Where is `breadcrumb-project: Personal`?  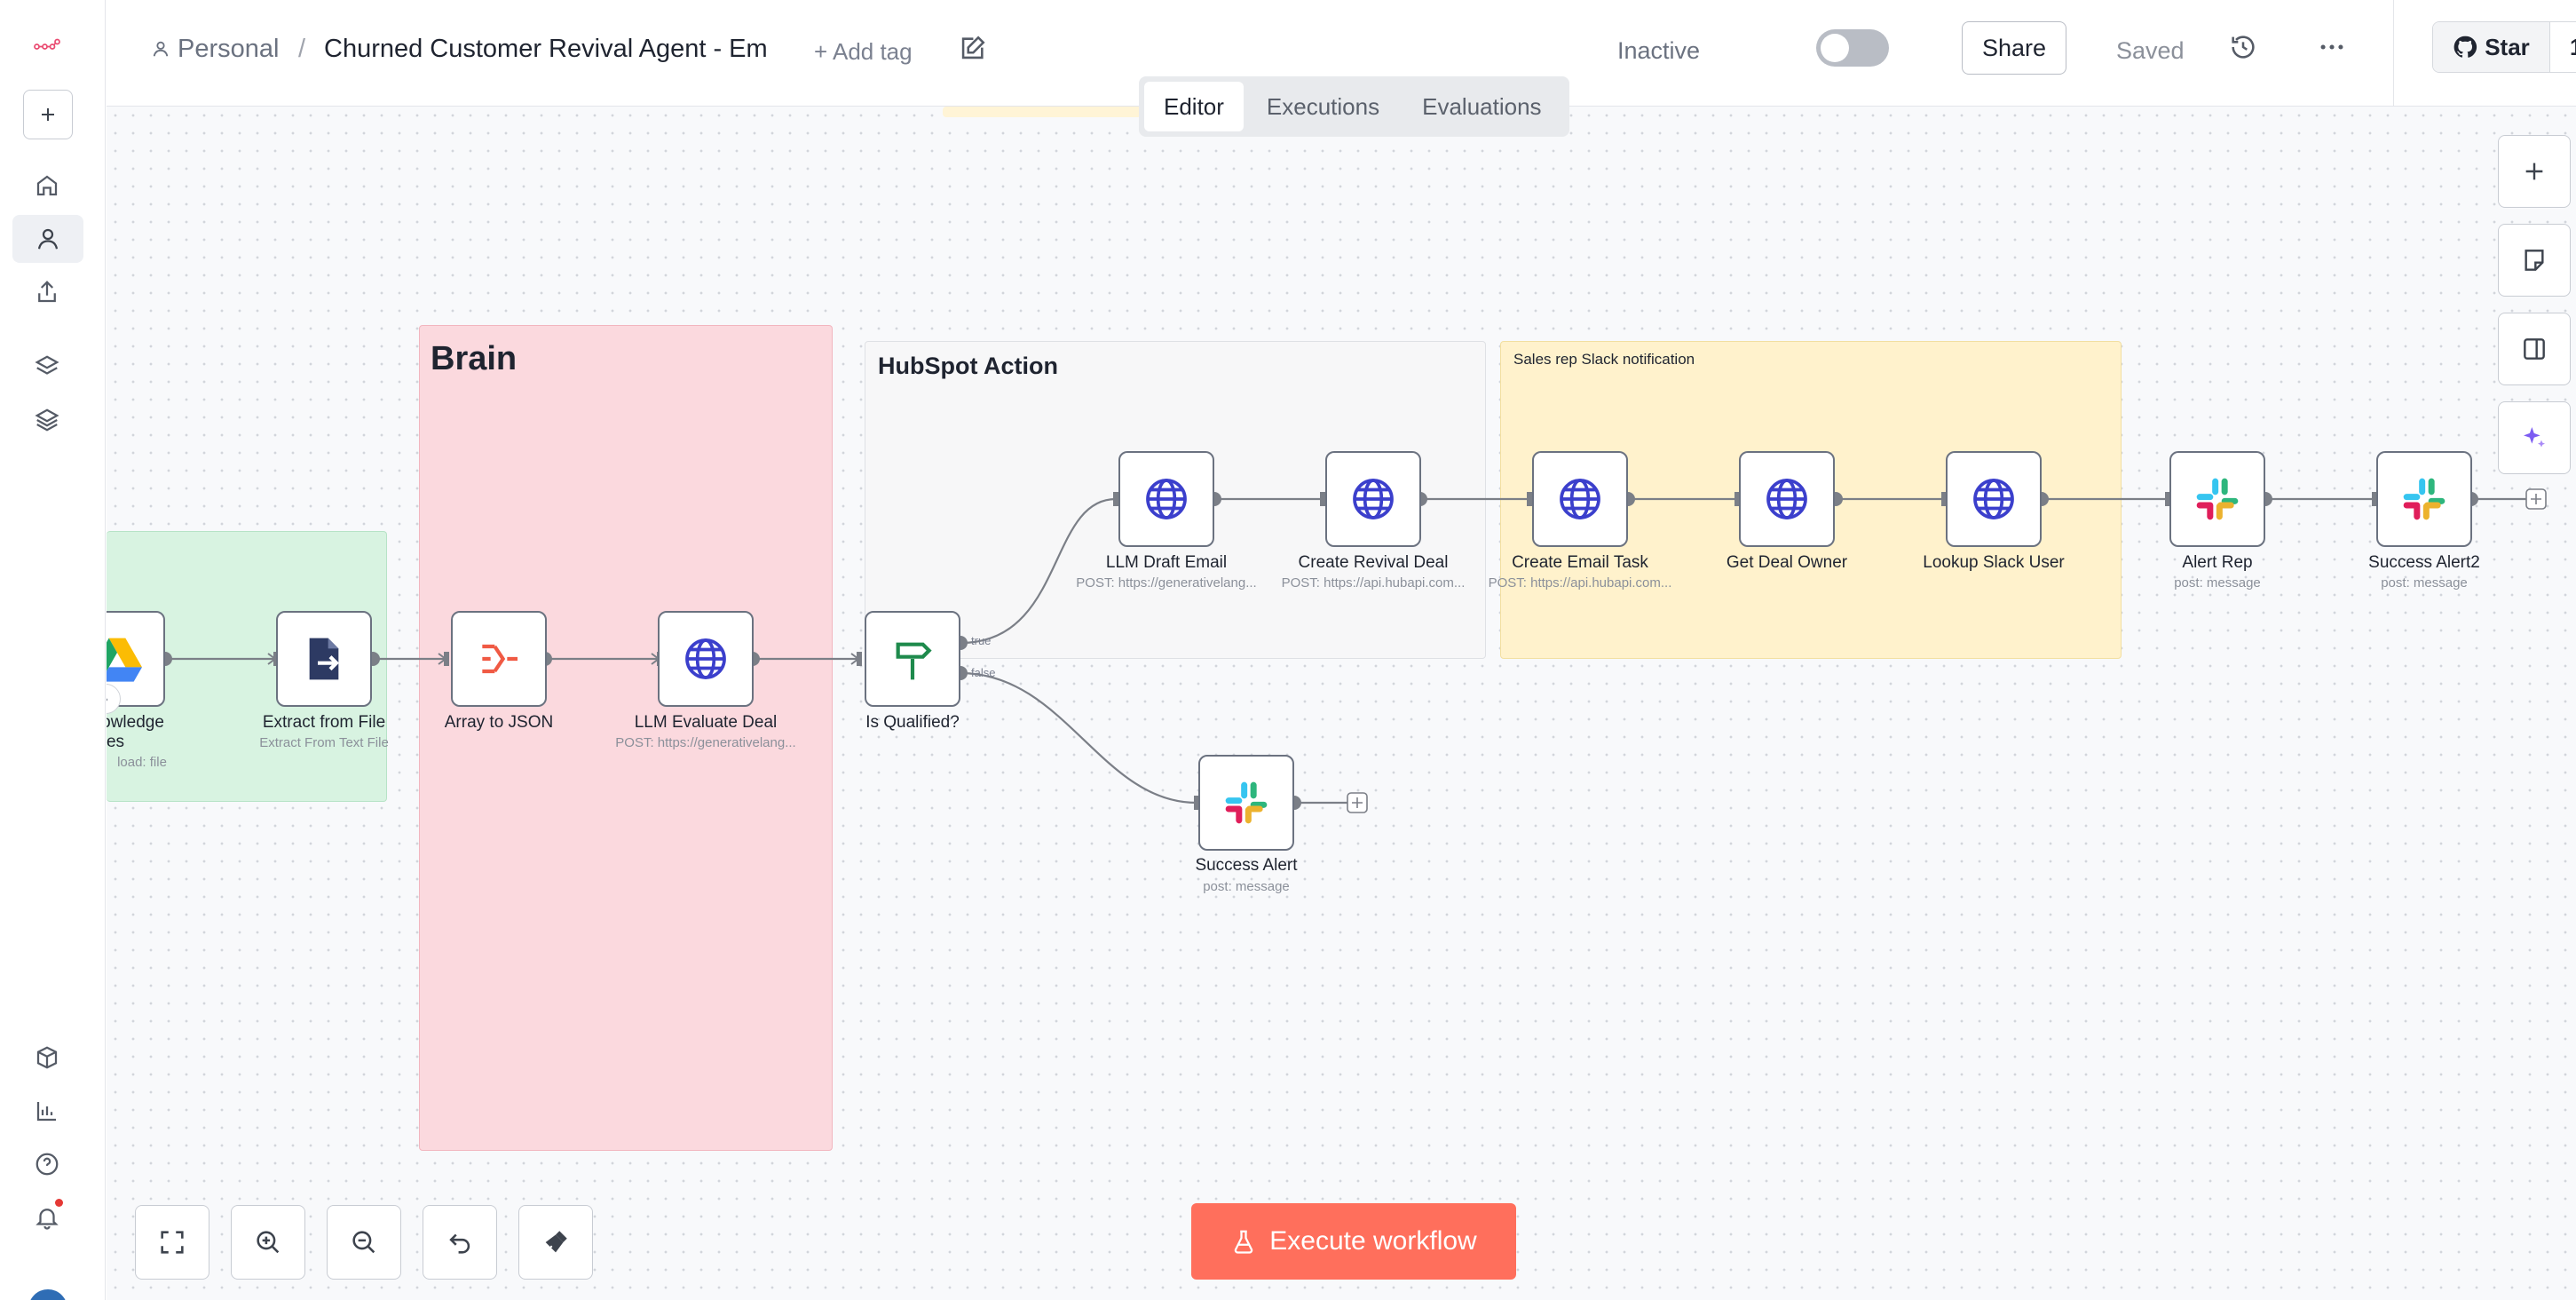 breadcrumb-project: Personal is located at coordinates (215, 49).